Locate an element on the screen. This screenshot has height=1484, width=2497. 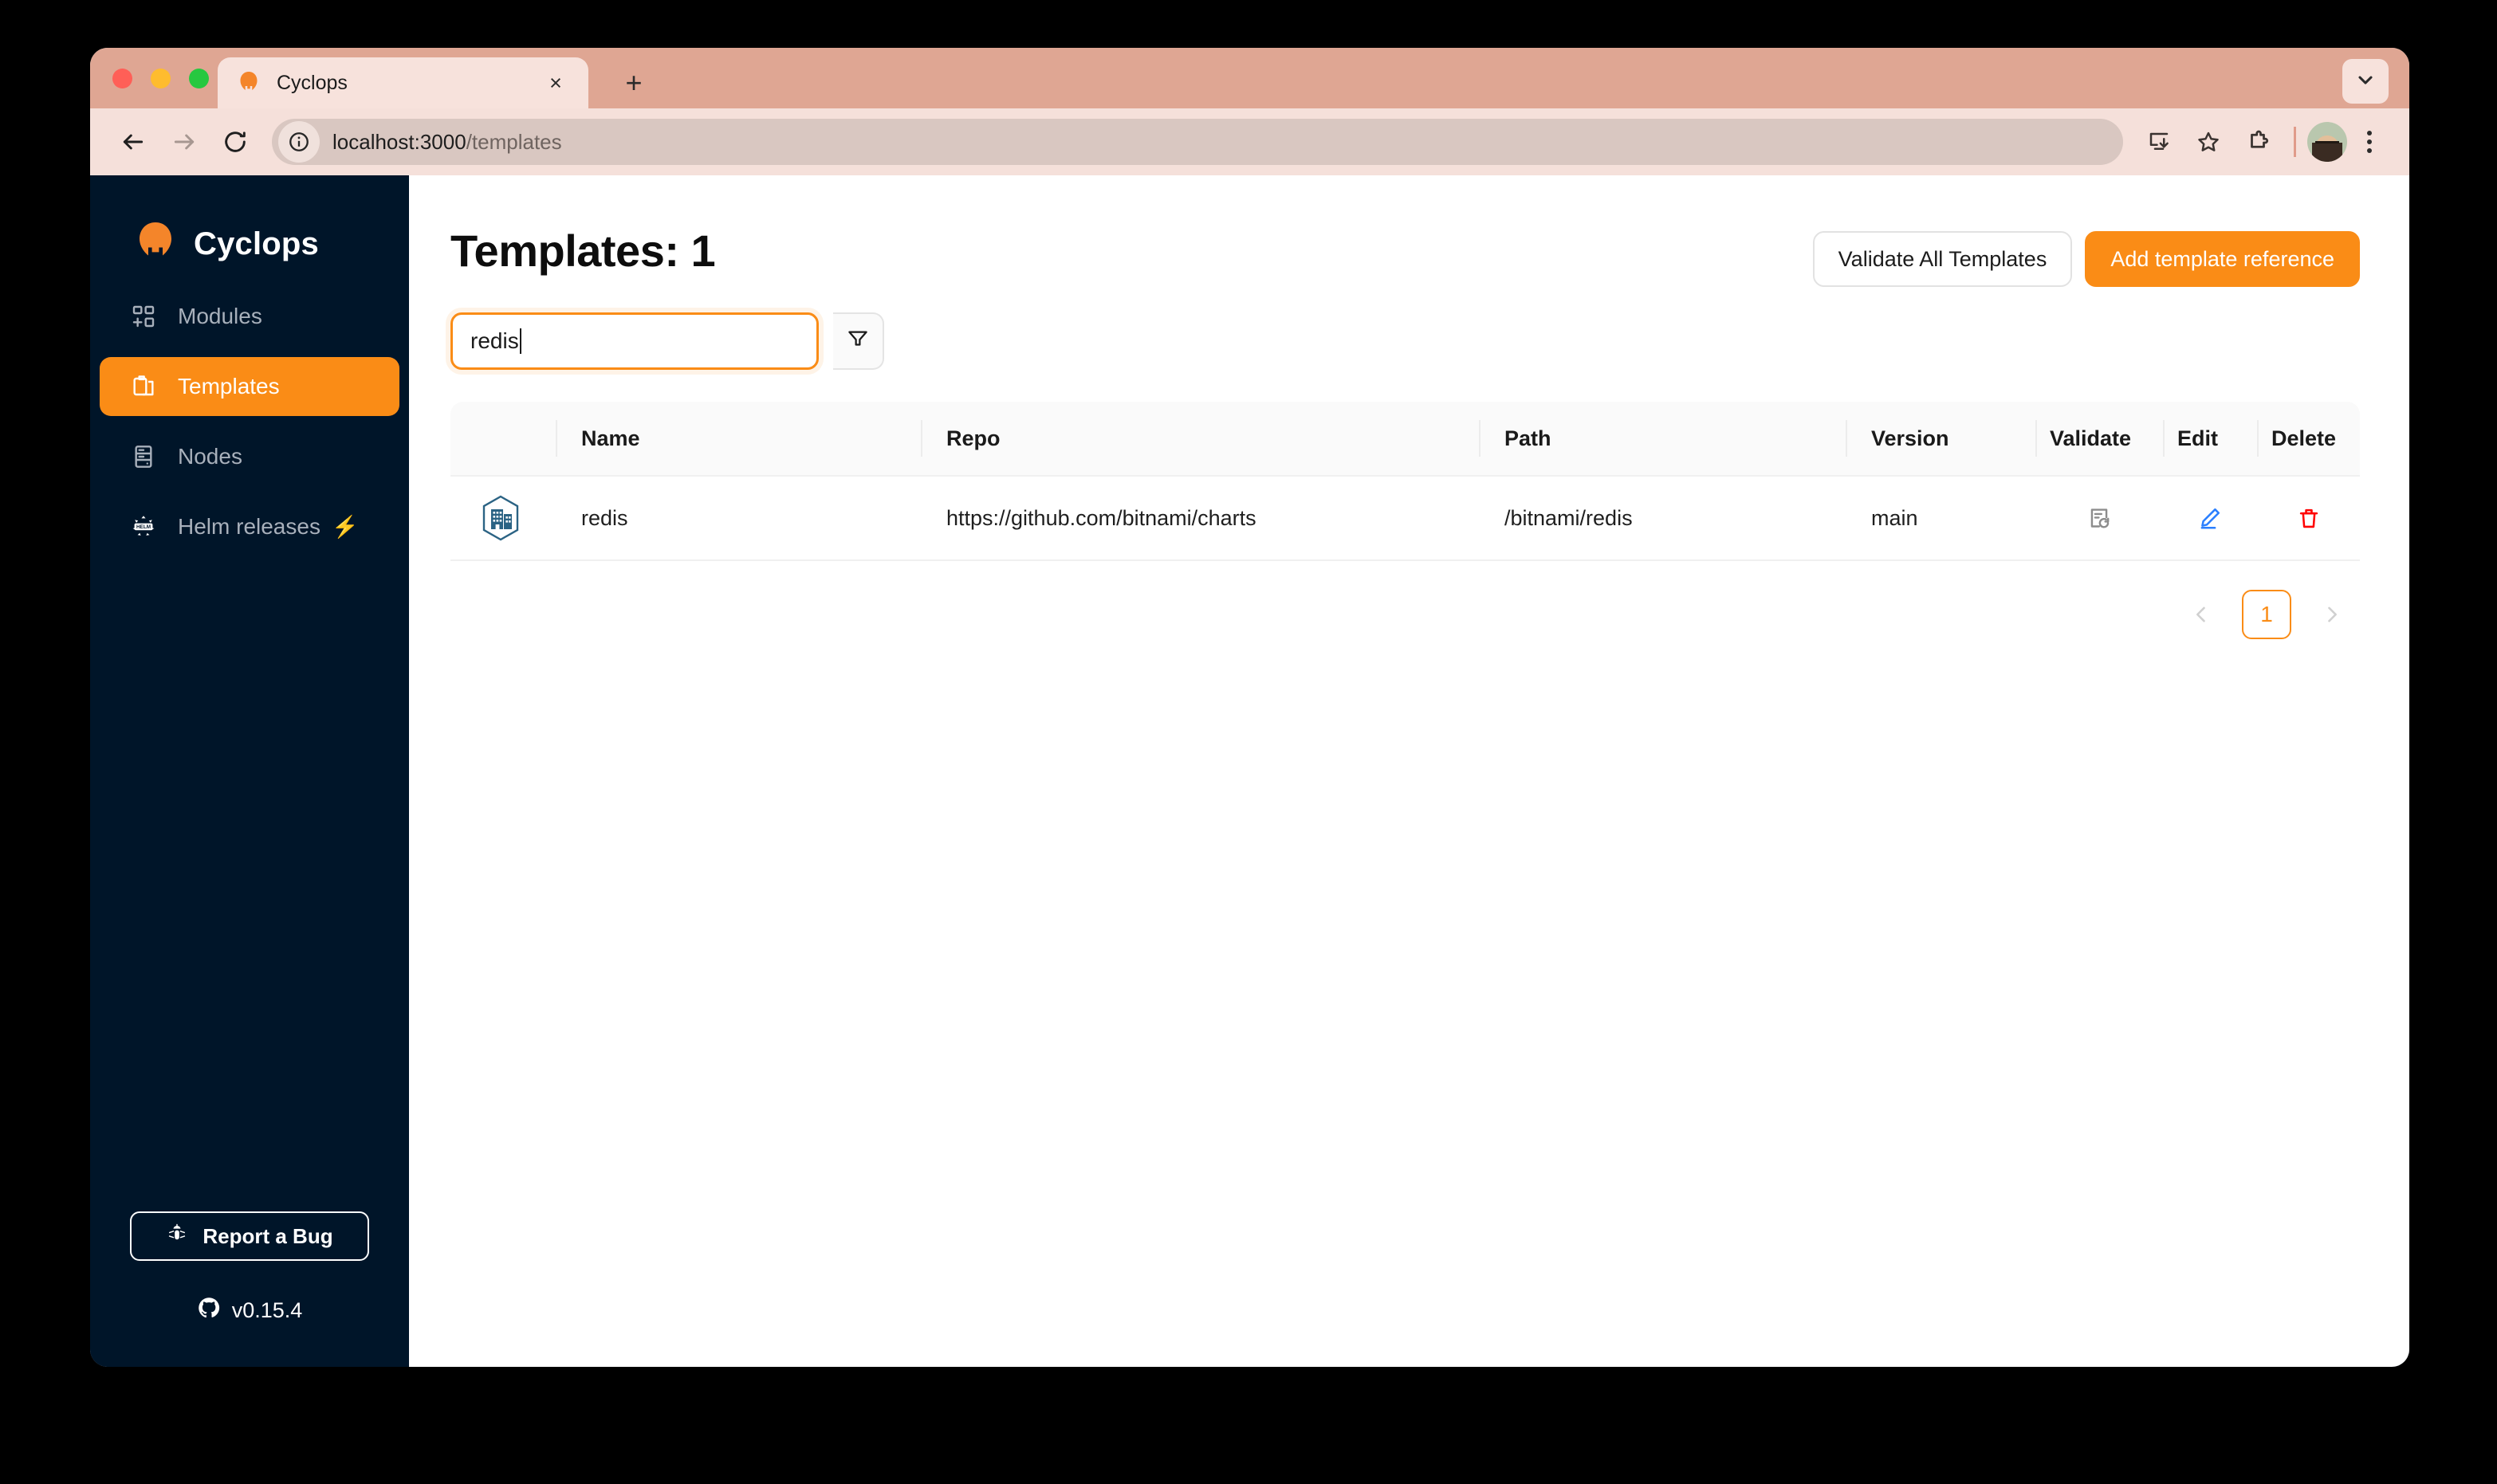
address-bar-text: localhost:3000/templates is located at coordinates (447, 142).